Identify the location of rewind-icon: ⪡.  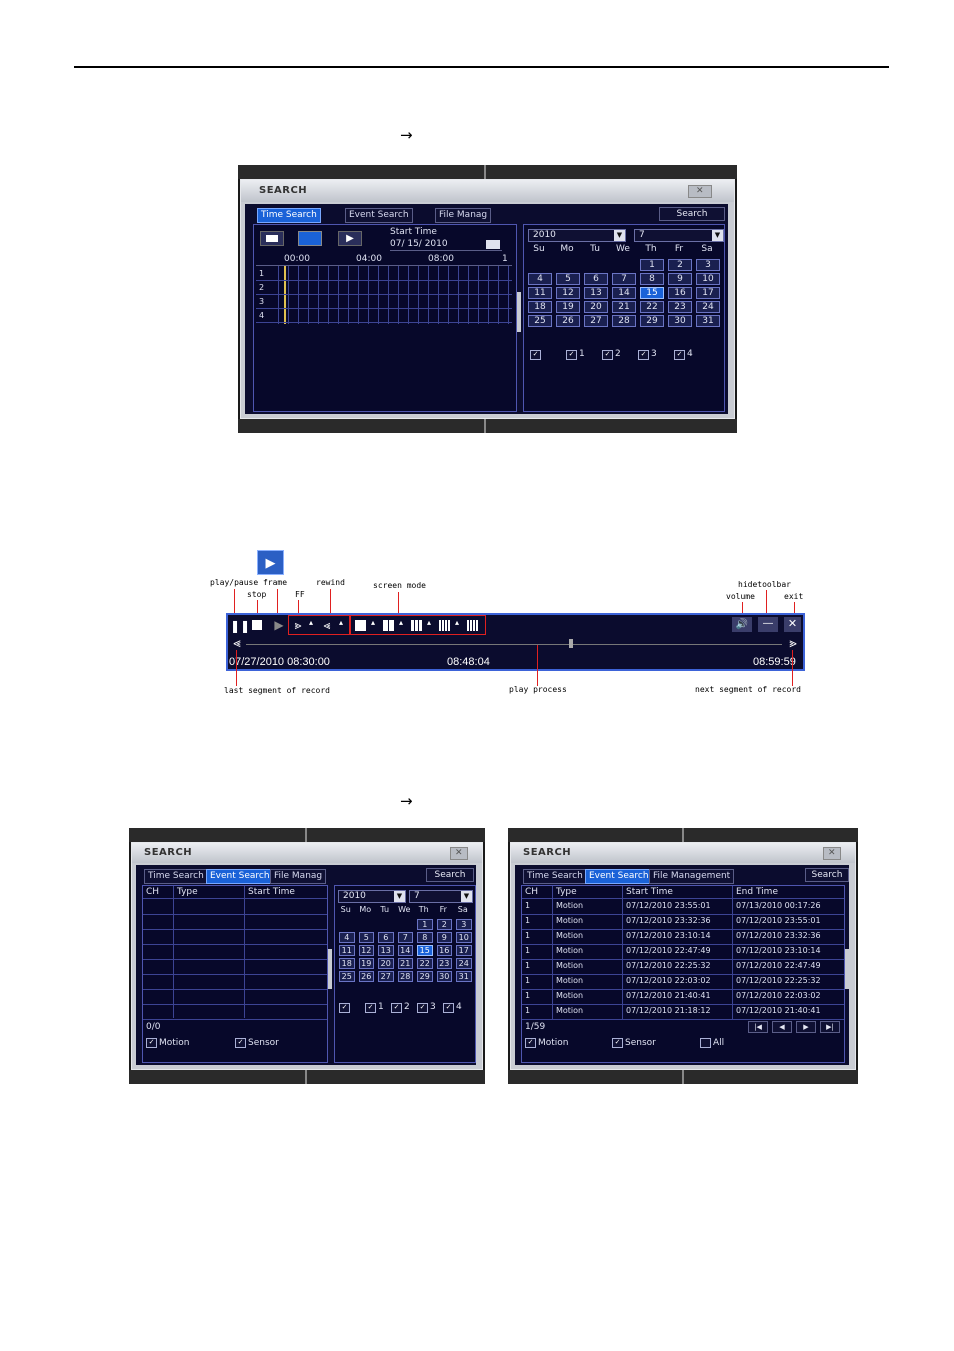
(327, 625).